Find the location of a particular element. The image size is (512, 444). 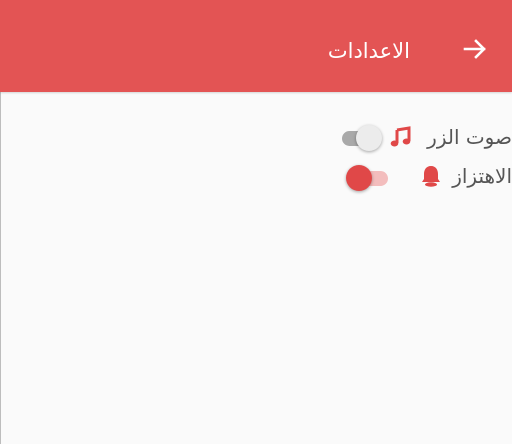

button-sound-label: صوت الزر is located at coordinates (469, 137).